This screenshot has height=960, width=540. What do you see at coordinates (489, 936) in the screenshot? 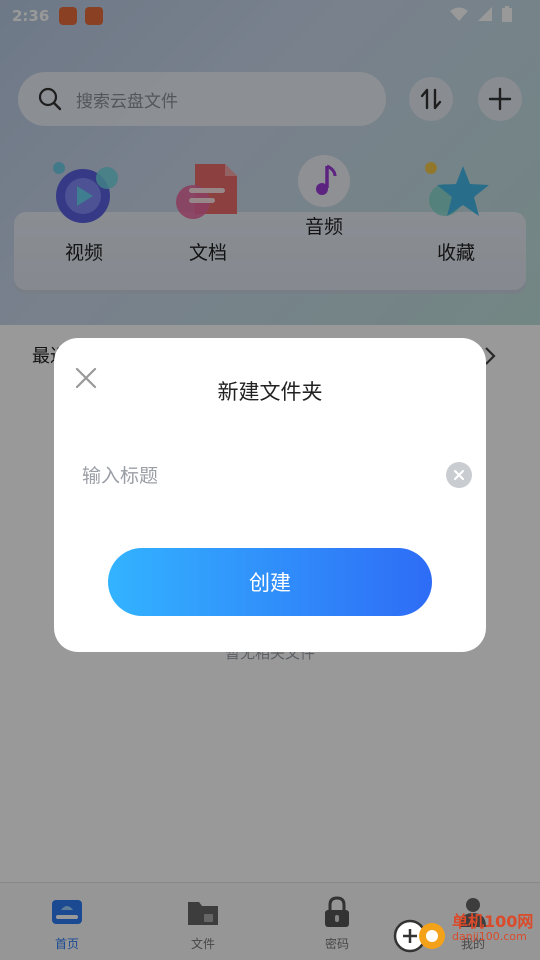
I see `watermark-sub: danji100.com` at bounding box center [489, 936].